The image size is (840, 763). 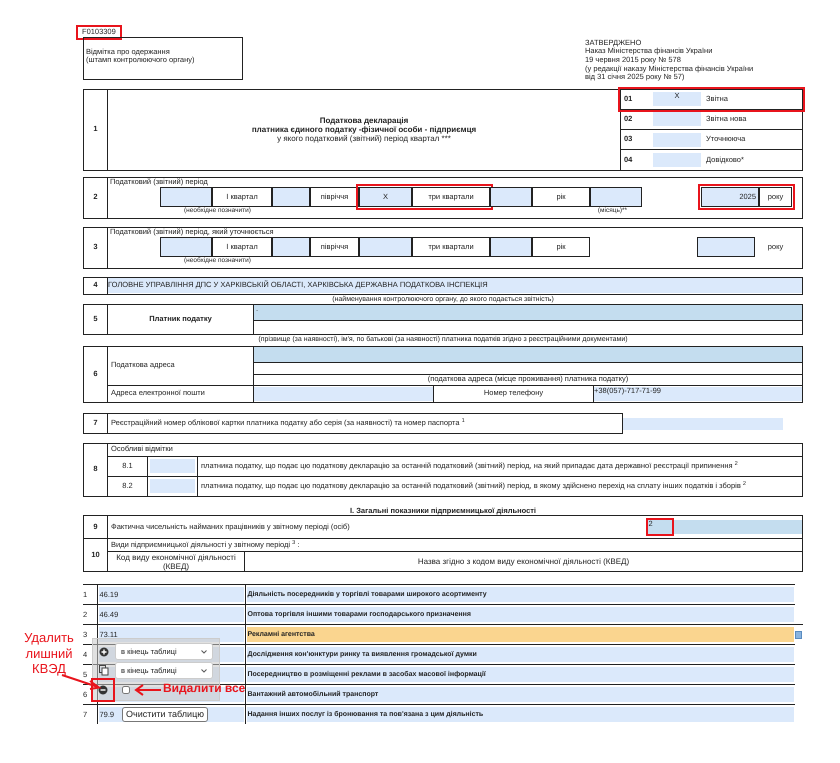 I want to click on address-field, so click(x=528, y=354).